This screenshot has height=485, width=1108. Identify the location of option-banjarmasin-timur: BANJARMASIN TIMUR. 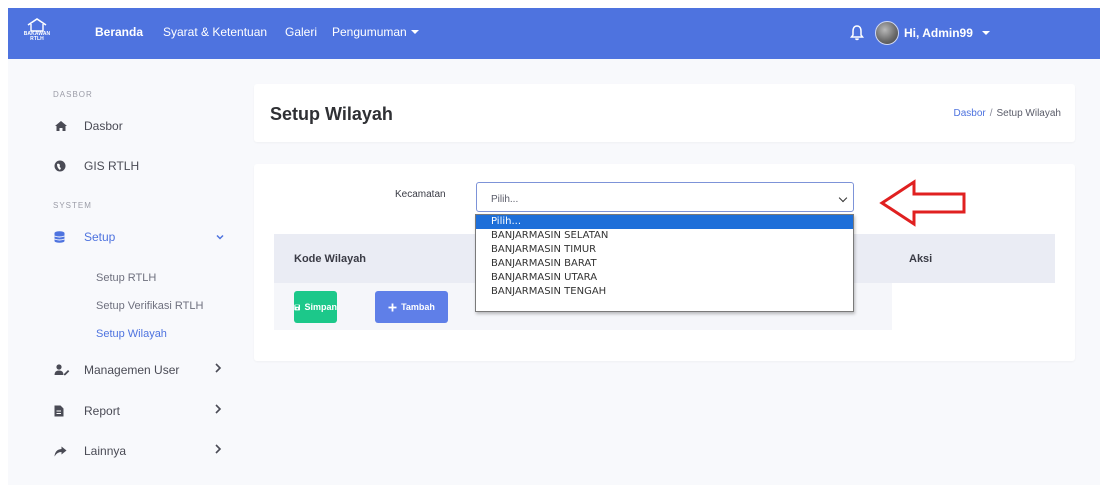
(664, 250).